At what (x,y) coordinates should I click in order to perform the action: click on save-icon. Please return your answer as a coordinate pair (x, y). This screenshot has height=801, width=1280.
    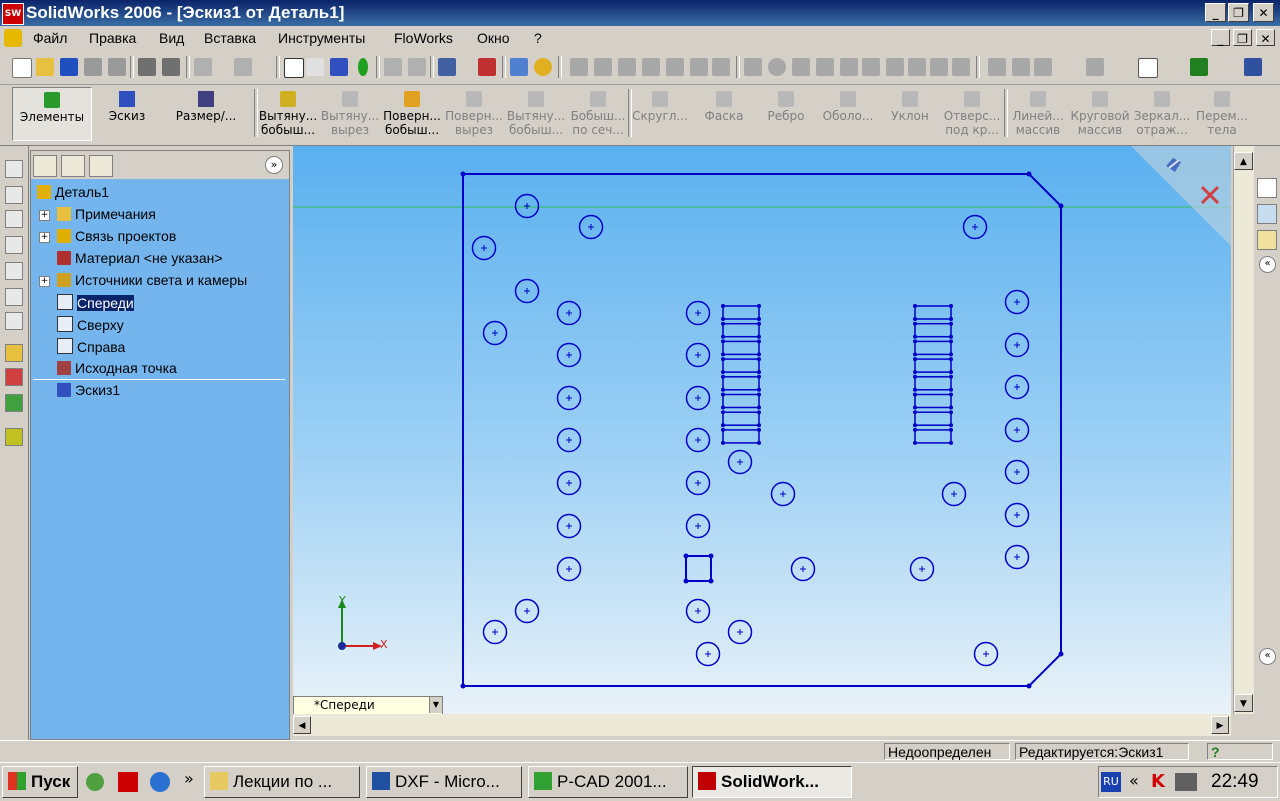
    Looking at the image, I should click on (69, 67).